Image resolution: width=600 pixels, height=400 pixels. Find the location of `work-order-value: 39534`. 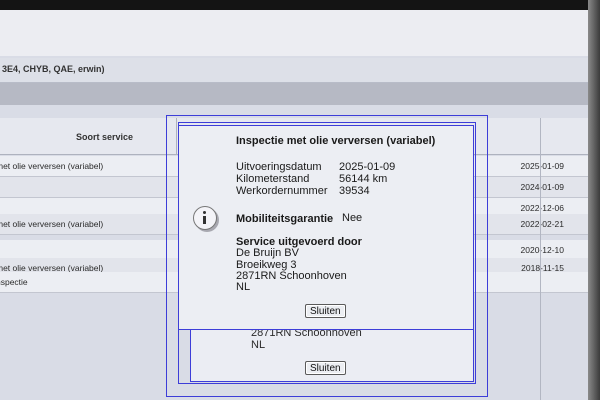

work-order-value: 39534 is located at coordinates (354, 191).